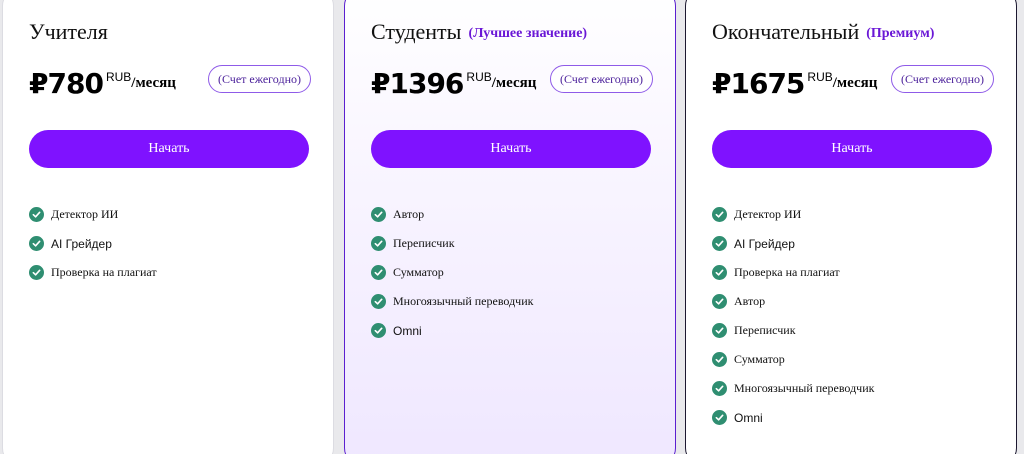  I want to click on price-amount: ₽780, so click(66, 83).